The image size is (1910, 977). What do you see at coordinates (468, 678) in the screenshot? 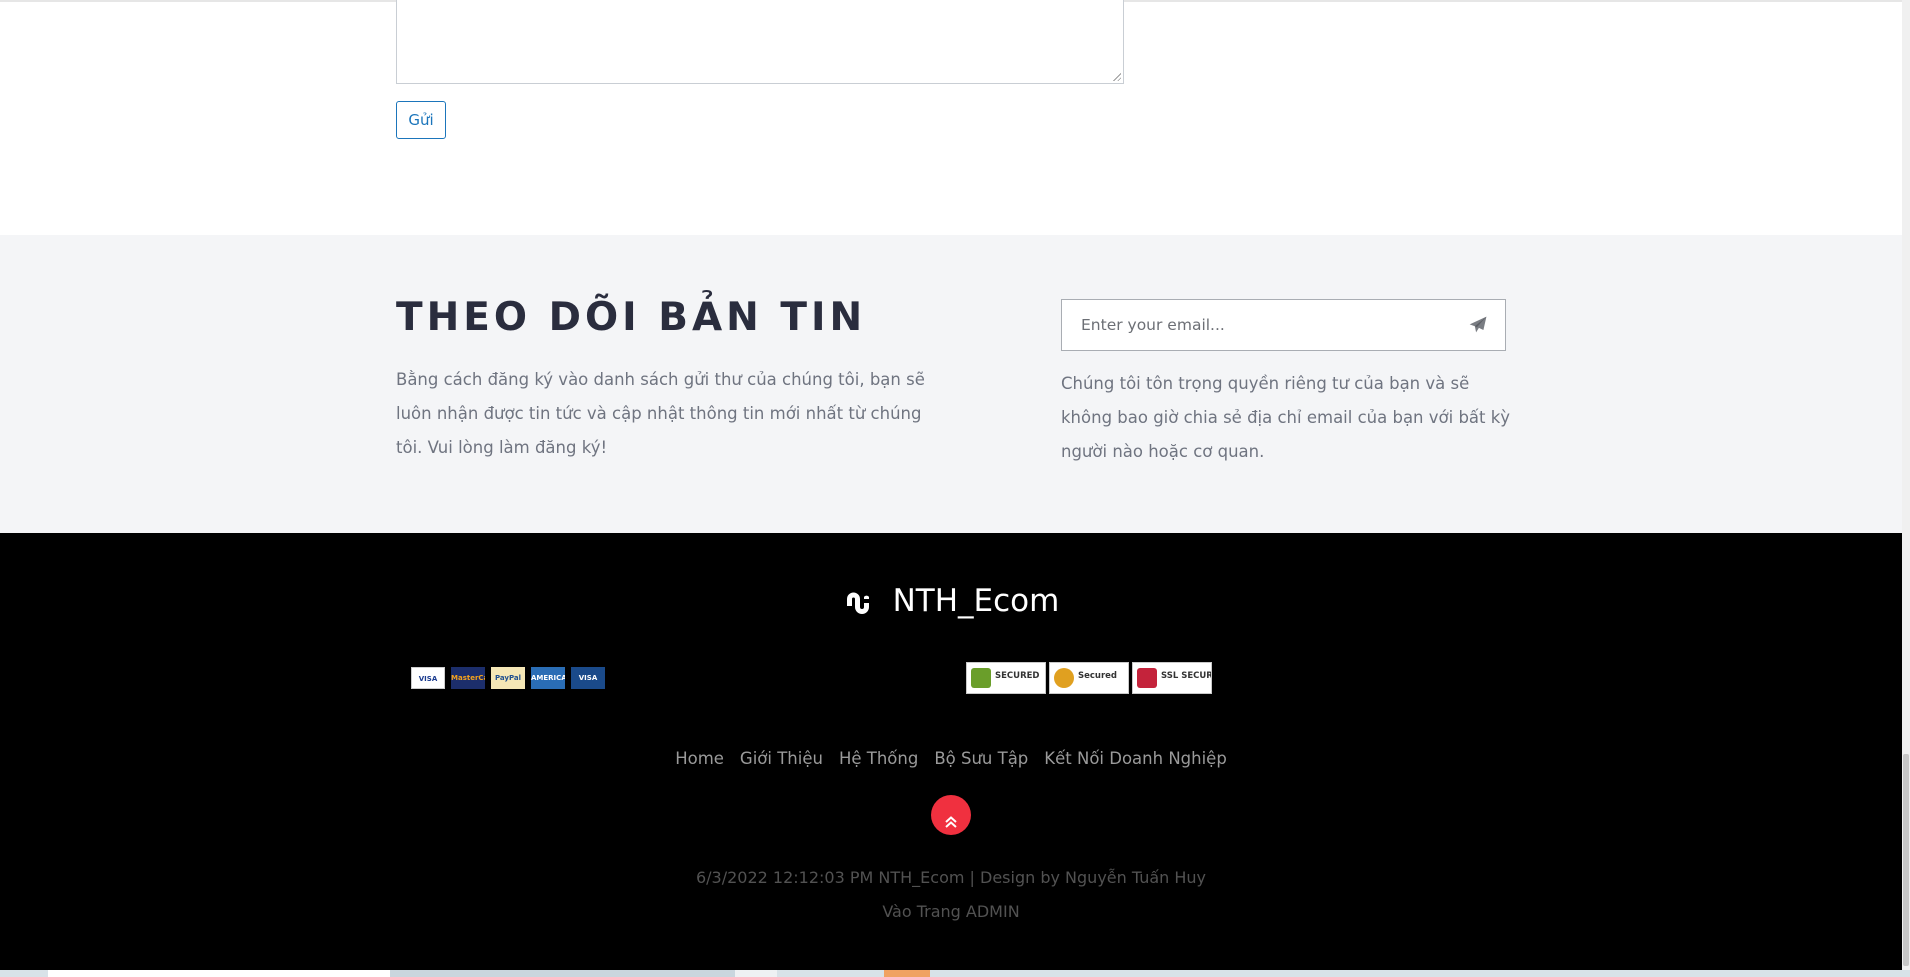
I see `payment-card-mastercard: MasterCard` at bounding box center [468, 678].